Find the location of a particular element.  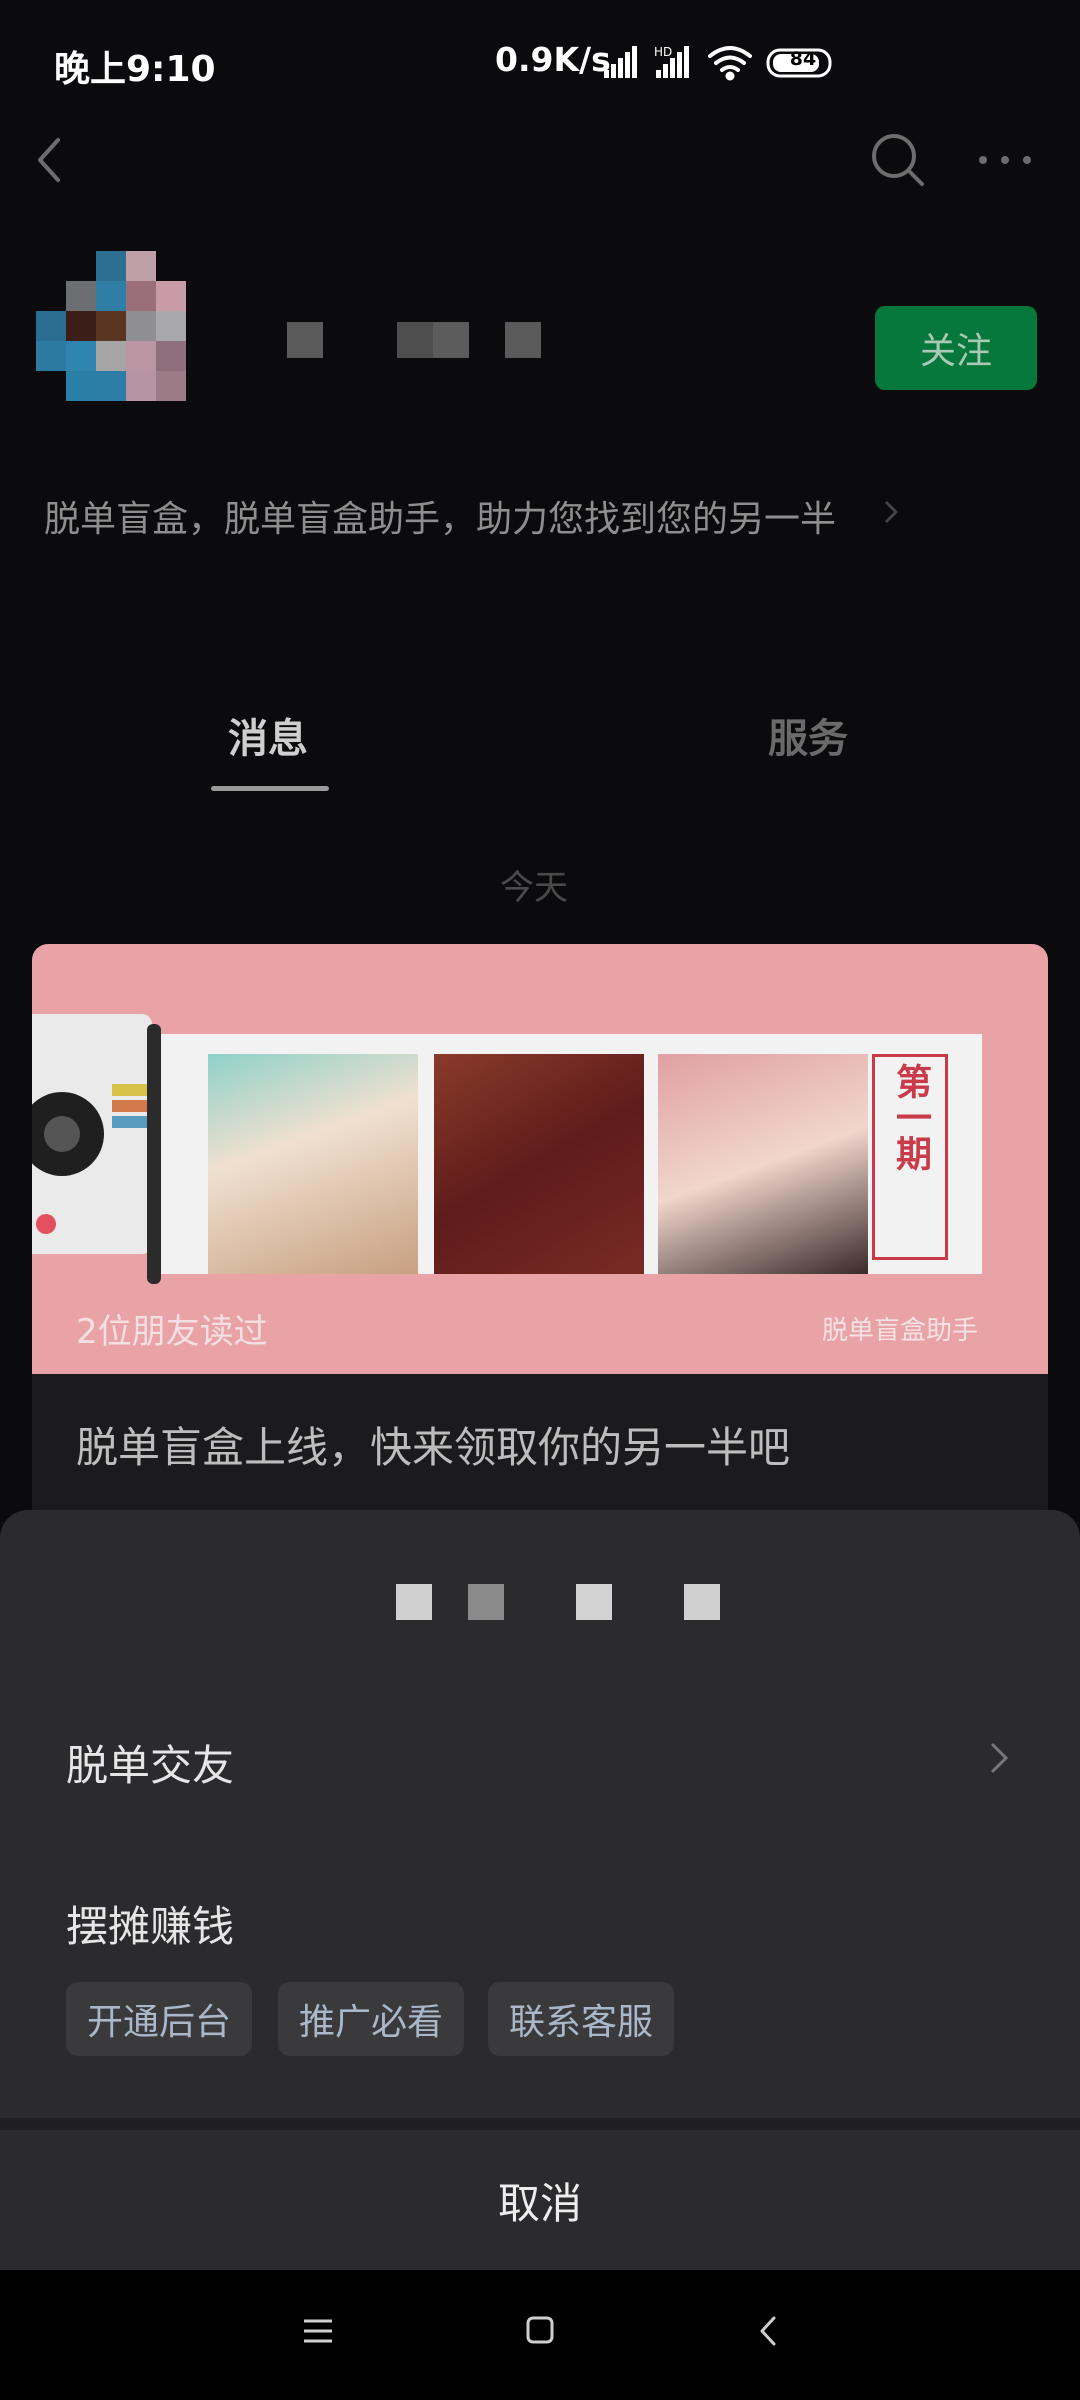

account-name-redacted is located at coordinates (414, 340).